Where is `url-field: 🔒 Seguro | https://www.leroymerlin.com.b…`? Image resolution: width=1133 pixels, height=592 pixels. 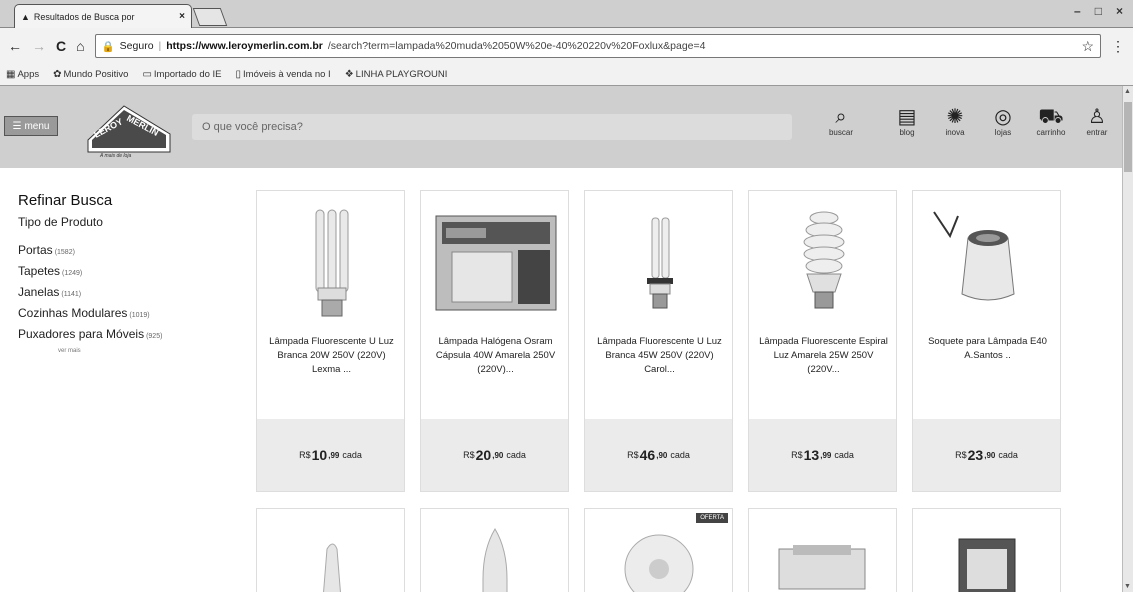
url-field: 🔒 Seguro | https://www.leroymerlin.com.b… is located at coordinates (597, 46).